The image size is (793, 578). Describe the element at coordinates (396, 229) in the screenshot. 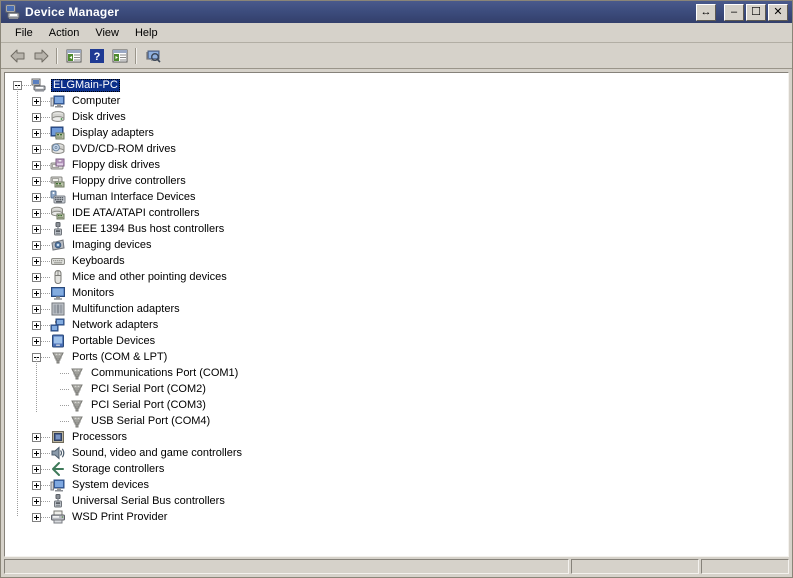

I see `tree-node-ieee-1394: IEEE 1394 Bus host controllers` at that location.